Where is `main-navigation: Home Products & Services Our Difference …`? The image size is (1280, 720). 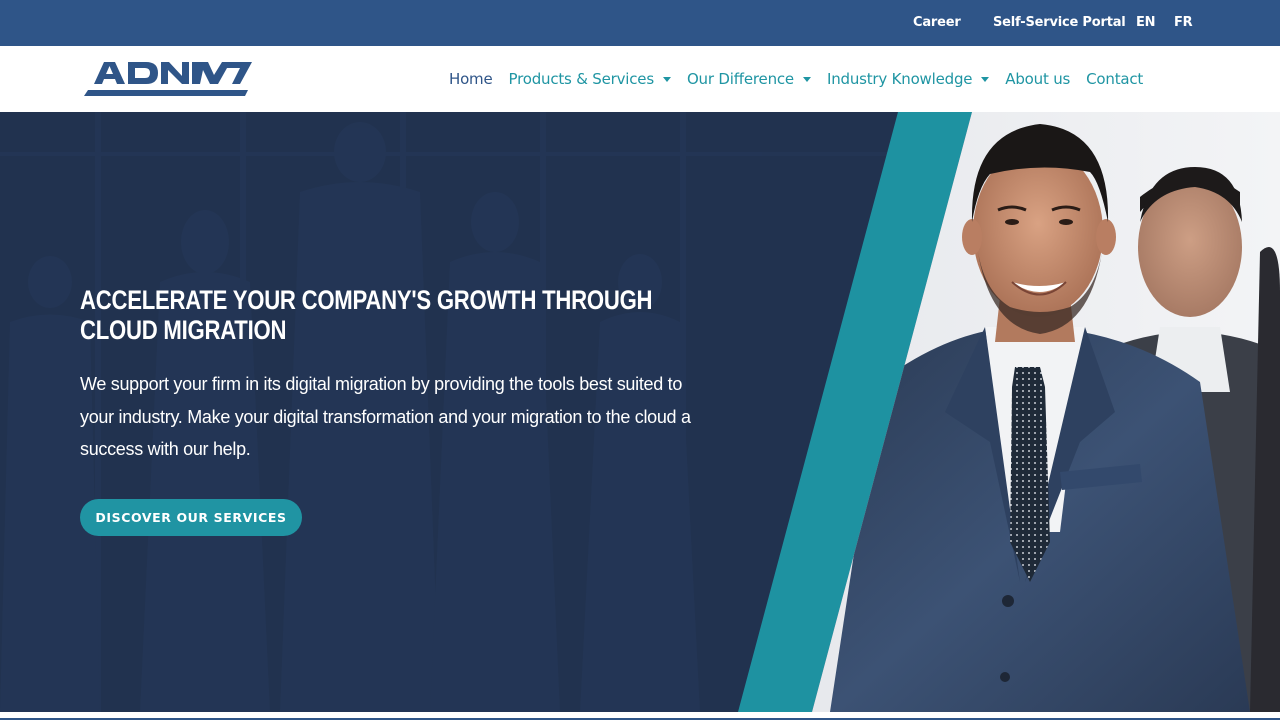
main-navigation: Home Products & Services Our Difference … is located at coordinates (804, 79).